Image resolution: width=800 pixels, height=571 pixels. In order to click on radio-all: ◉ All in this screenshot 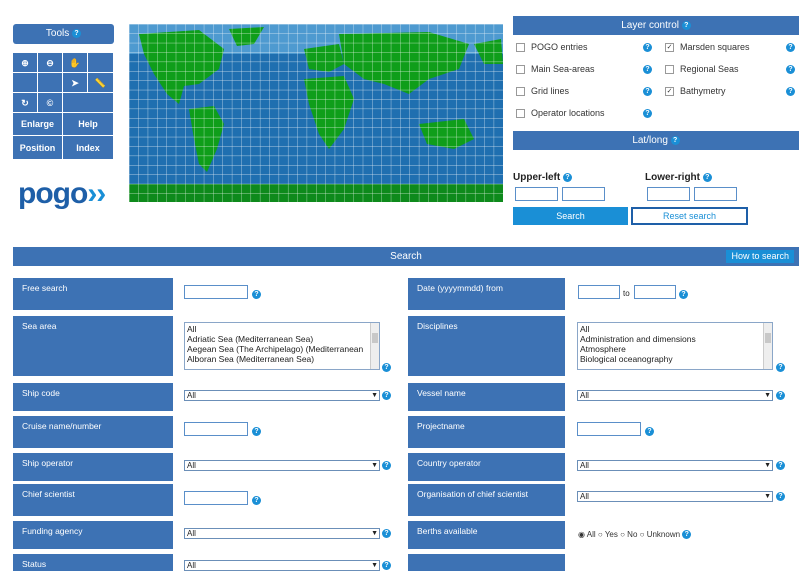, I will do `click(587, 534)`.